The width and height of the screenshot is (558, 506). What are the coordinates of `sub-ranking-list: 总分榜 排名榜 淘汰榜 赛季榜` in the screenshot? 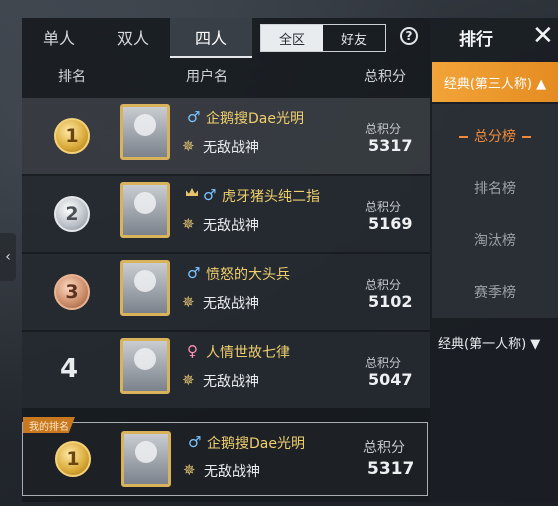 It's located at (495, 211).